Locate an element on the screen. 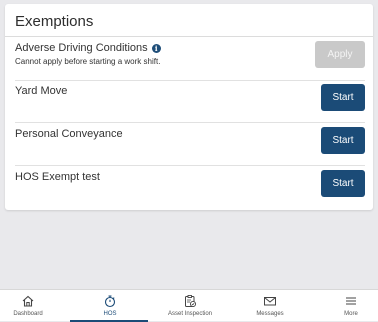  nav-hos: HOS is located at coordinates (110, 306).